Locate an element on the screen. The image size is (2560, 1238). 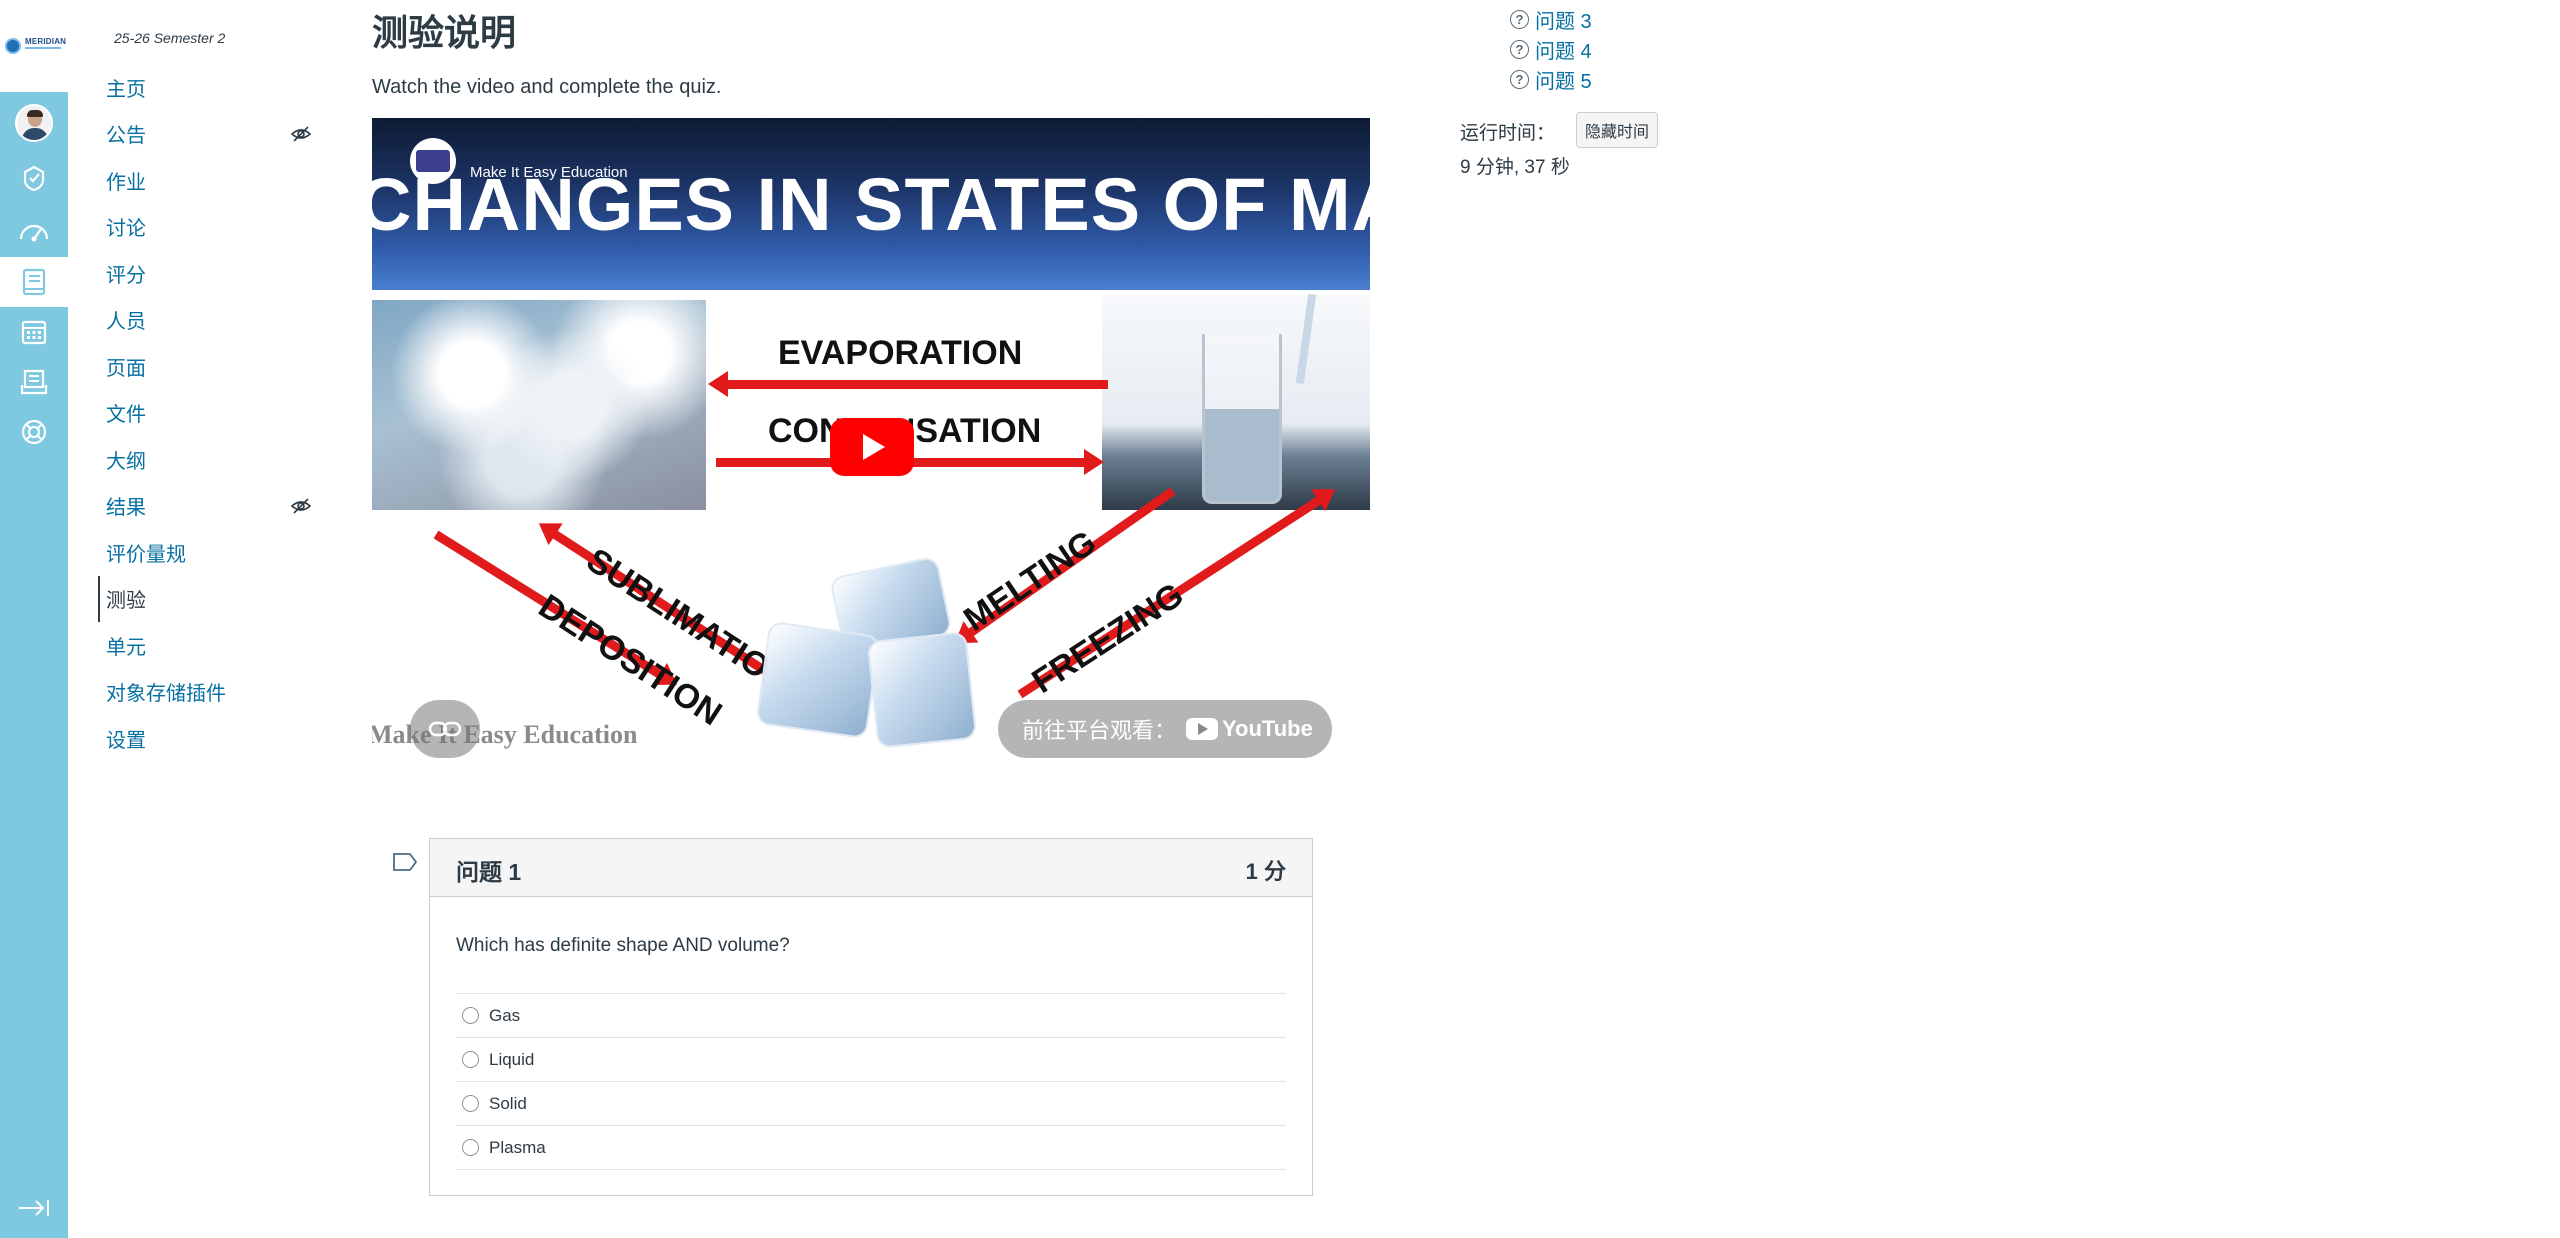
inbox-icon is located at coordinates (34, 382).